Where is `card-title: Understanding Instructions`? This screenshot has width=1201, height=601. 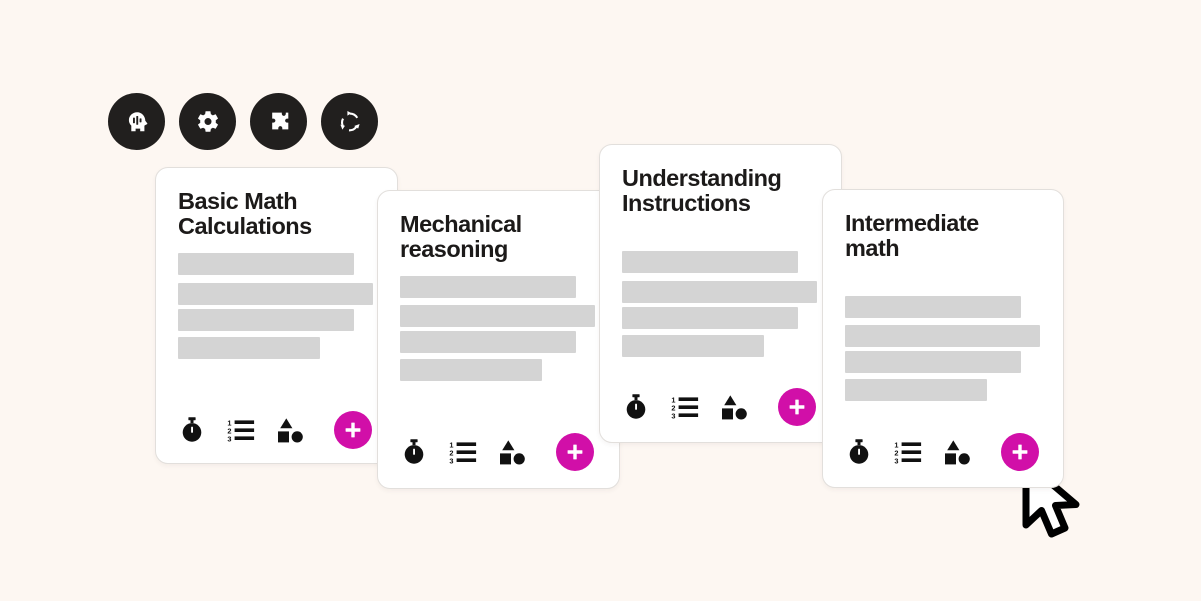
card-title: Understanding Instructions is located at coordinates (702, 191).